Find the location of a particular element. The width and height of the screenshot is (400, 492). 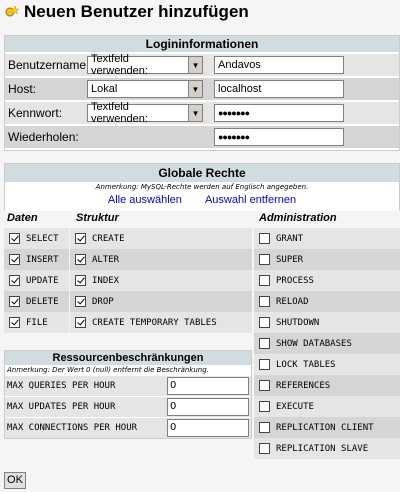

priv-row-super: SUPER is located at coordinates (327, 259).